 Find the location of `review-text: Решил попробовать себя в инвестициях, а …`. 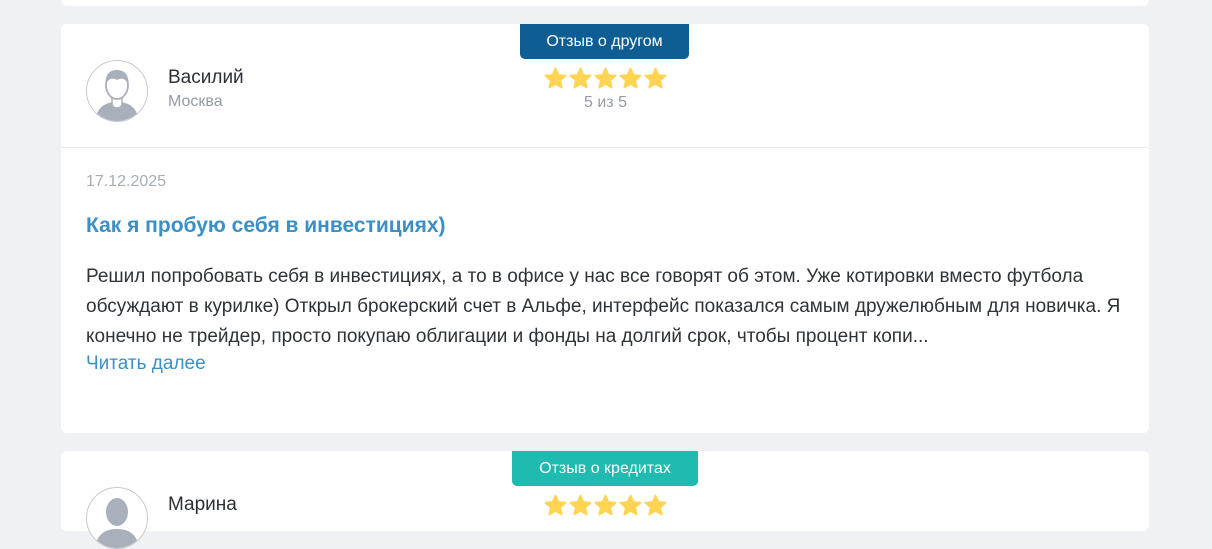

review-text: Решил попробовать себя в инвестициях, а … is located at coordinates (603, 306).